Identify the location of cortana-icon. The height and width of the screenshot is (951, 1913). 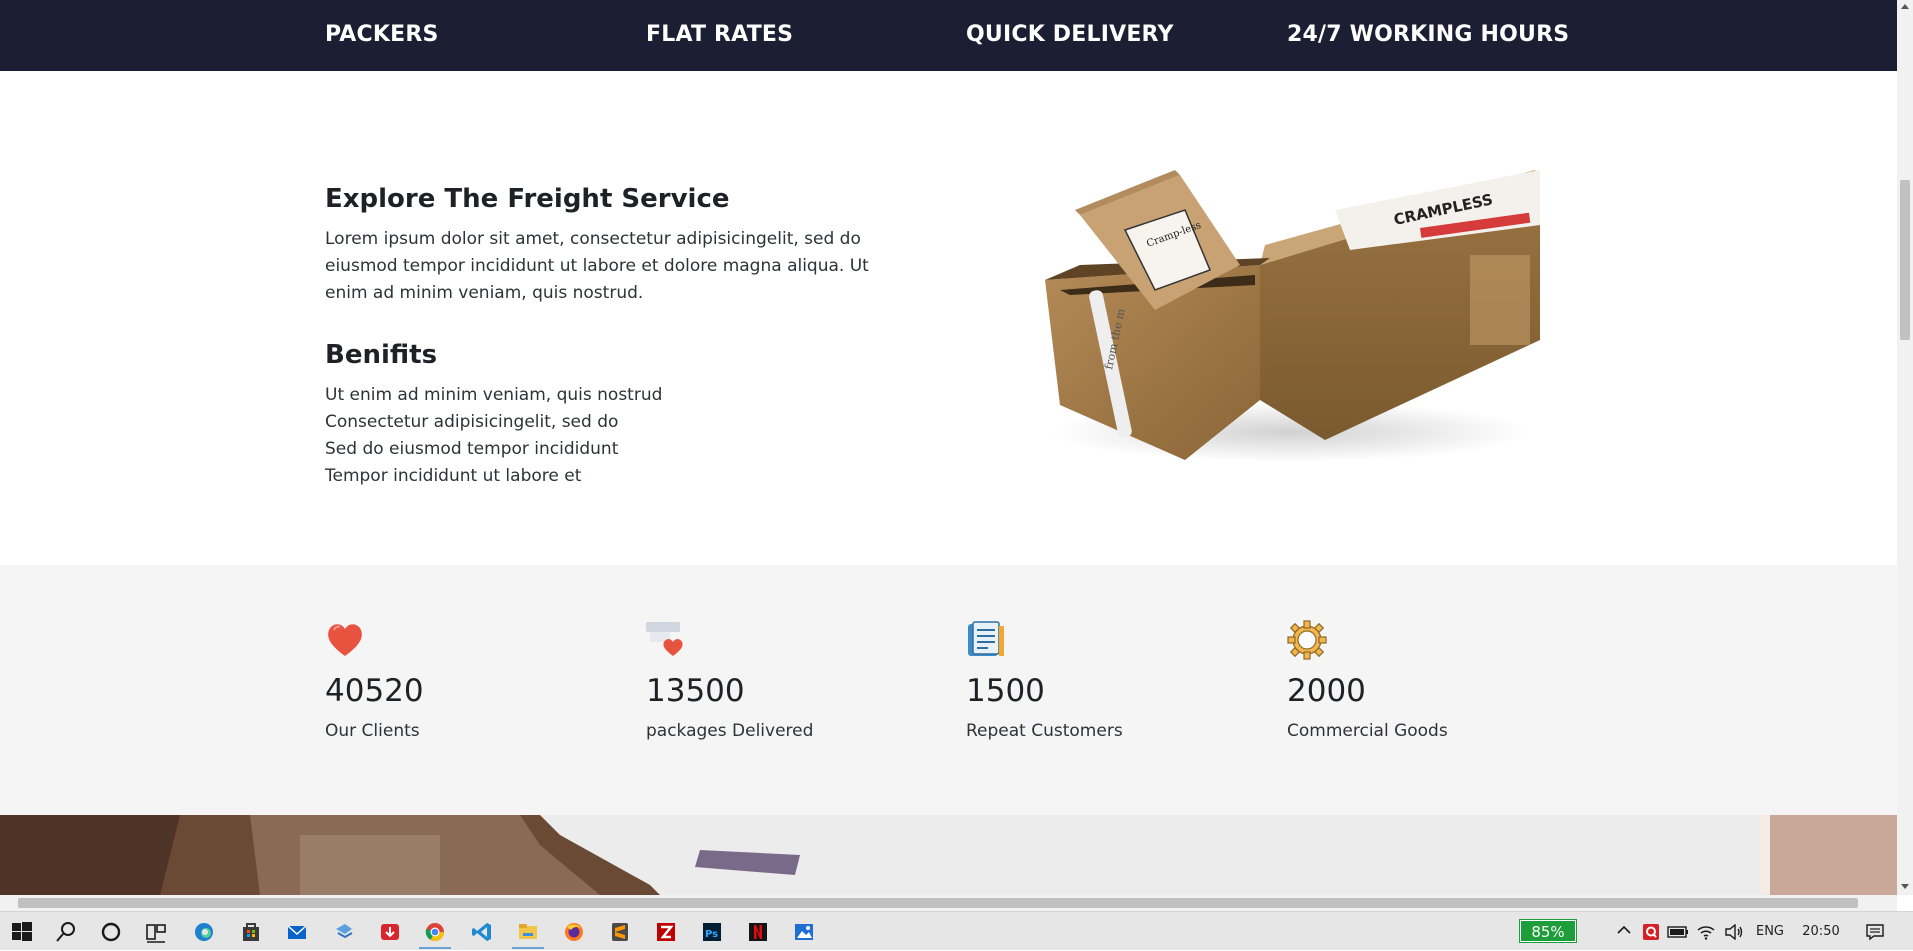
(111, 932).